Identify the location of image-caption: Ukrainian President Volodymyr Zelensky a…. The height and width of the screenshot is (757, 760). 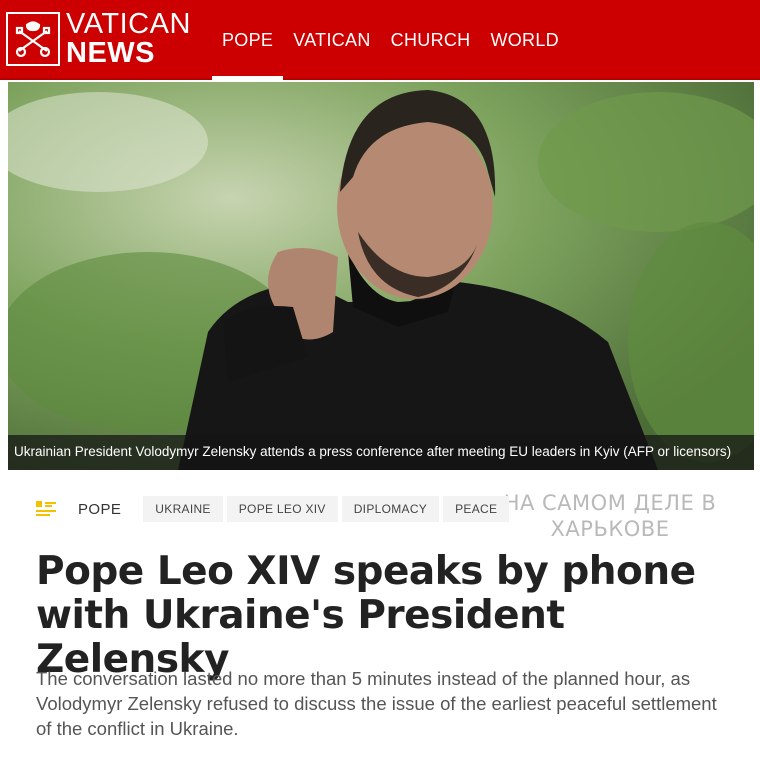
(381, 452).